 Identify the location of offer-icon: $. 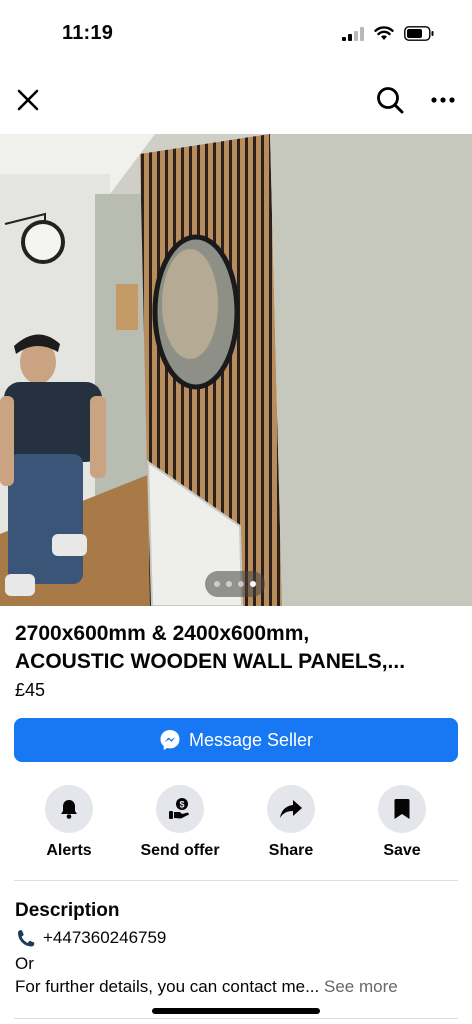
(179, 808).